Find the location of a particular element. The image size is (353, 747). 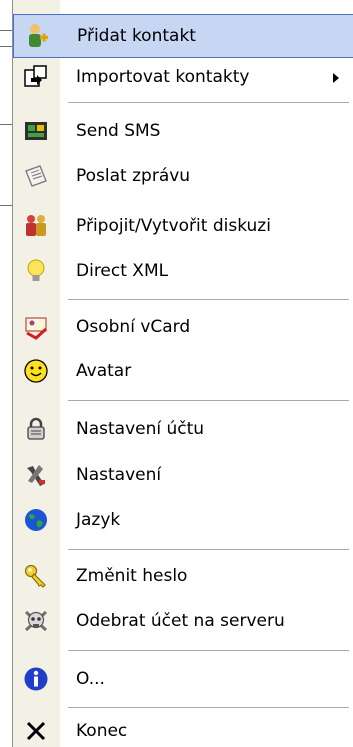

menu-item-avatar: Avatar is located at coordinates (183, 372).